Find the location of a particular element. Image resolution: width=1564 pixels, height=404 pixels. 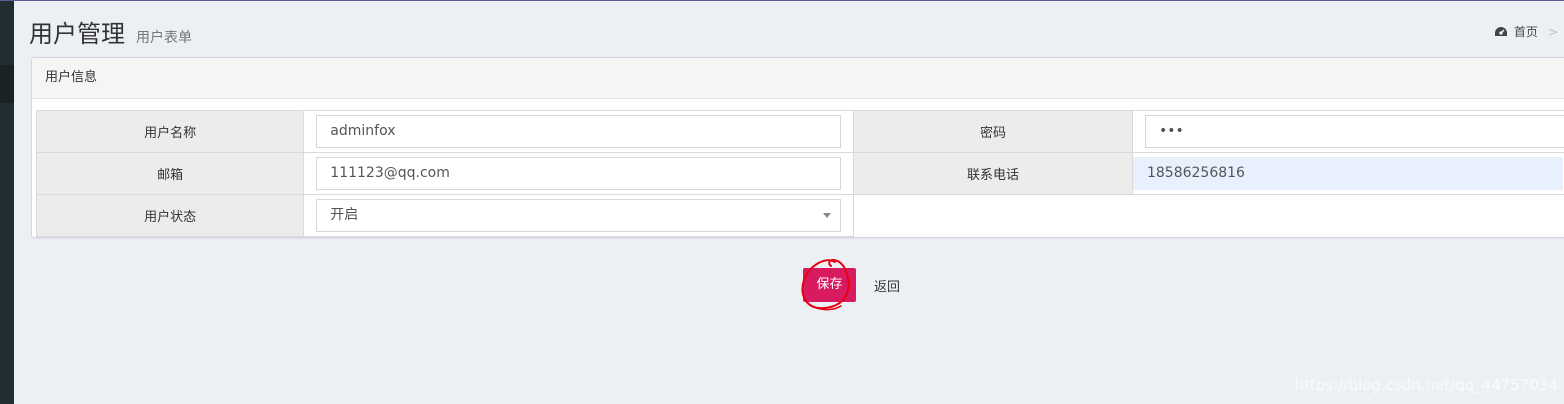

watermark: https://blog.csdn.net/qq_44757034 is located at coordinates (1426, 385).